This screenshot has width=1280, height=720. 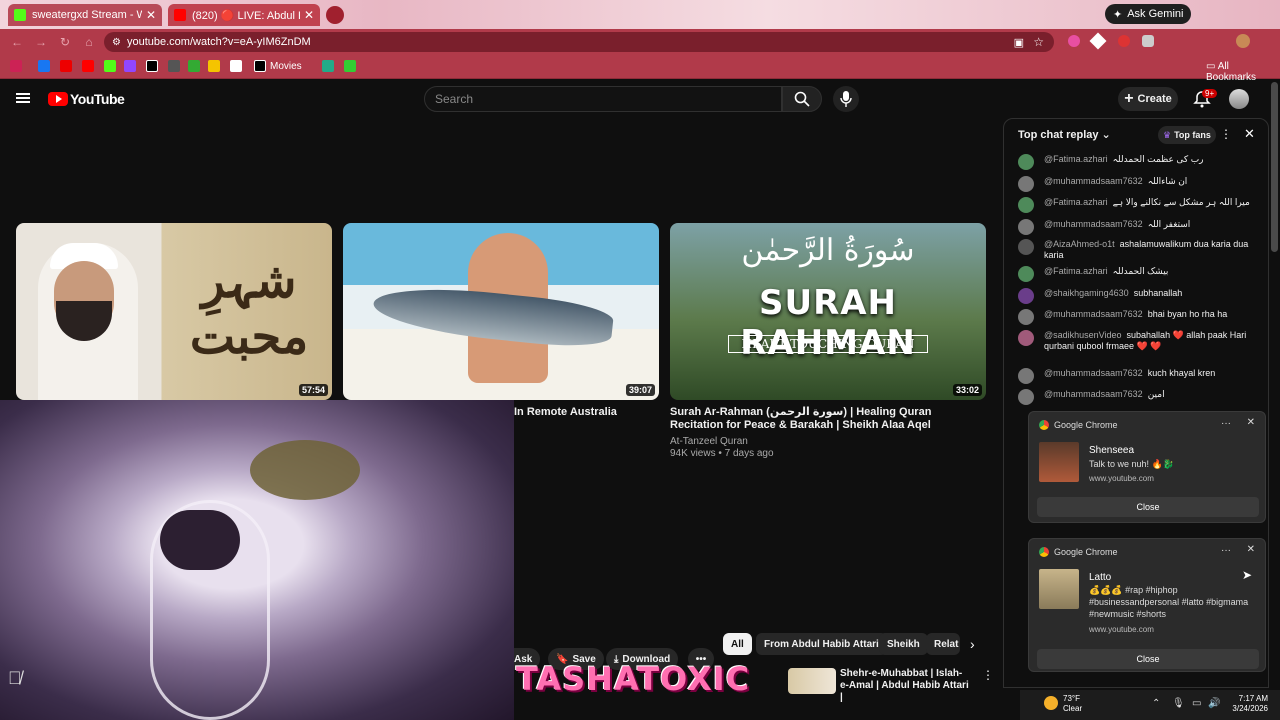 What do you see at coordinates (988, 675) in the screenshot?
I see `recommended-menu-icon: ⋮` at bounding box center [988, 675].